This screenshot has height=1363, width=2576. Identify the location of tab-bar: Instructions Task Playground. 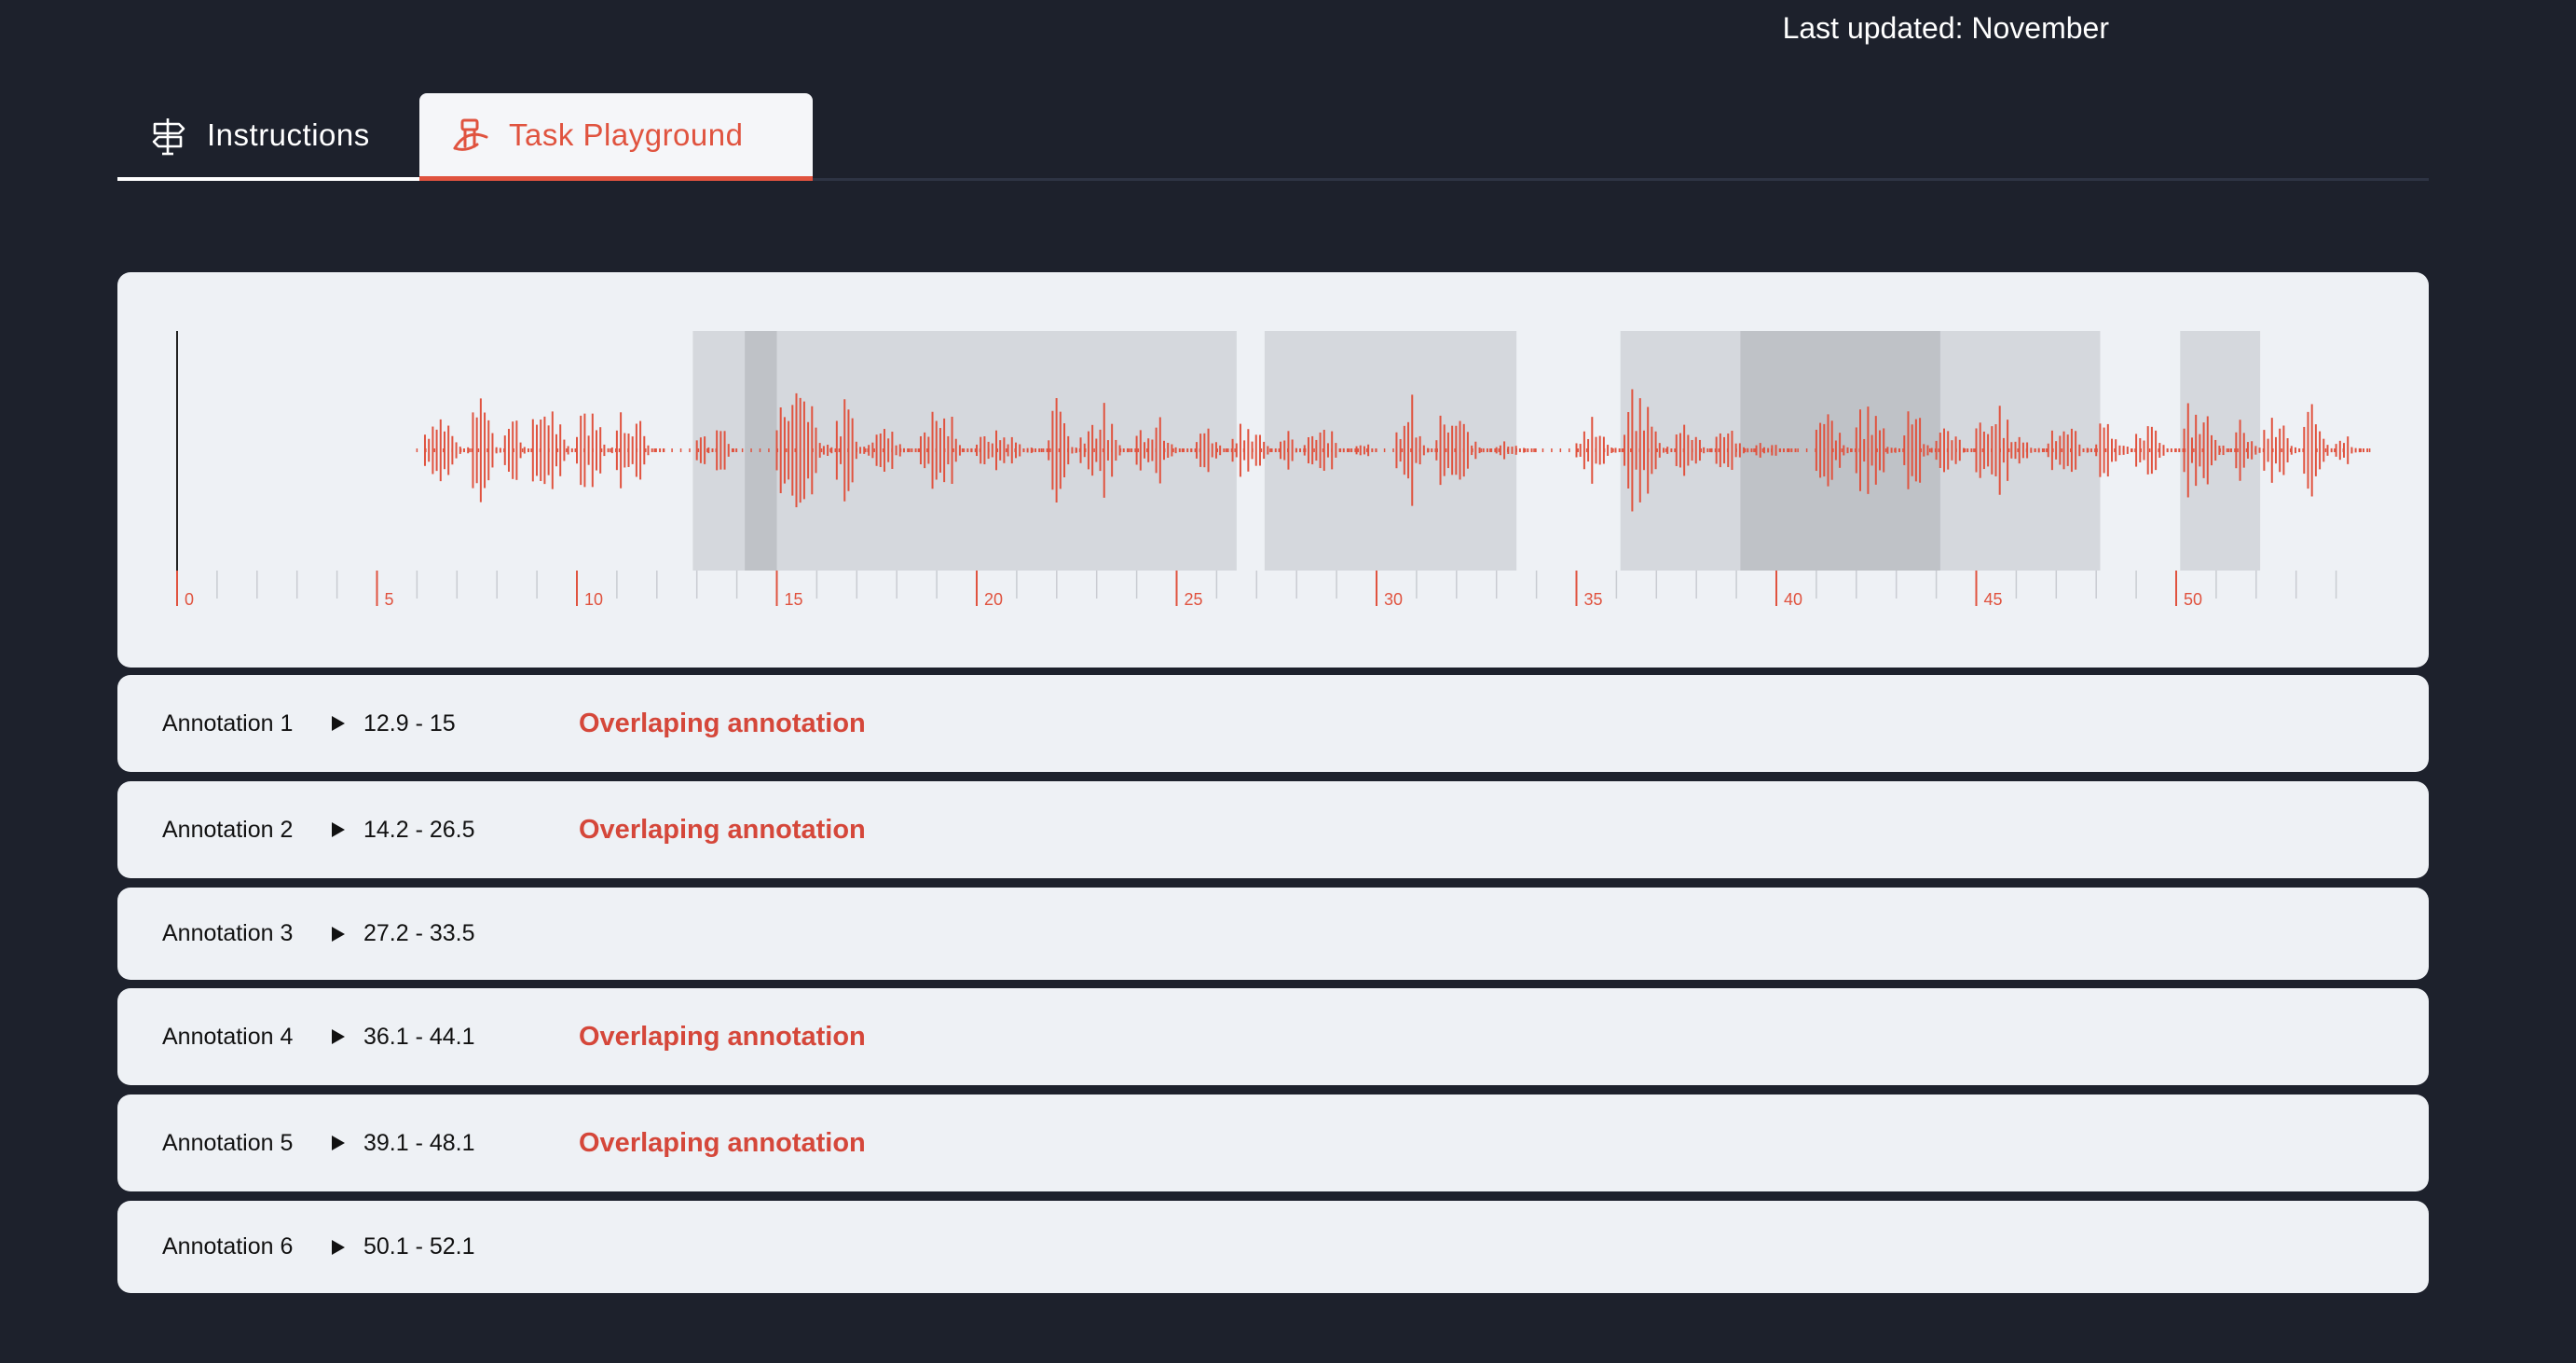
(1273, 137).